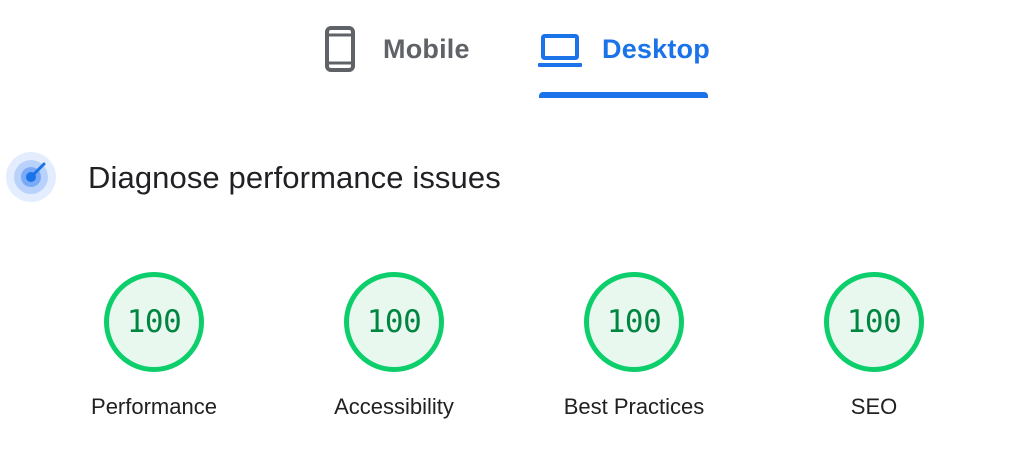 Image resolution: width=1030 pixels, height=456 pixels. Describe the element at coordinates (874, 406) in the screenshot. I see `gauge-label: SEO` at that location.